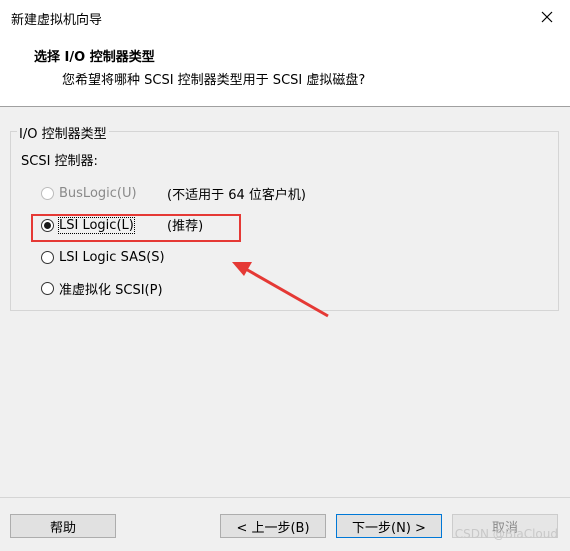  What do you see at coordinates (185, 226) in the screenshot?
I see `lsi-logic-note: (推荐)` at bounding box center [185, 226].